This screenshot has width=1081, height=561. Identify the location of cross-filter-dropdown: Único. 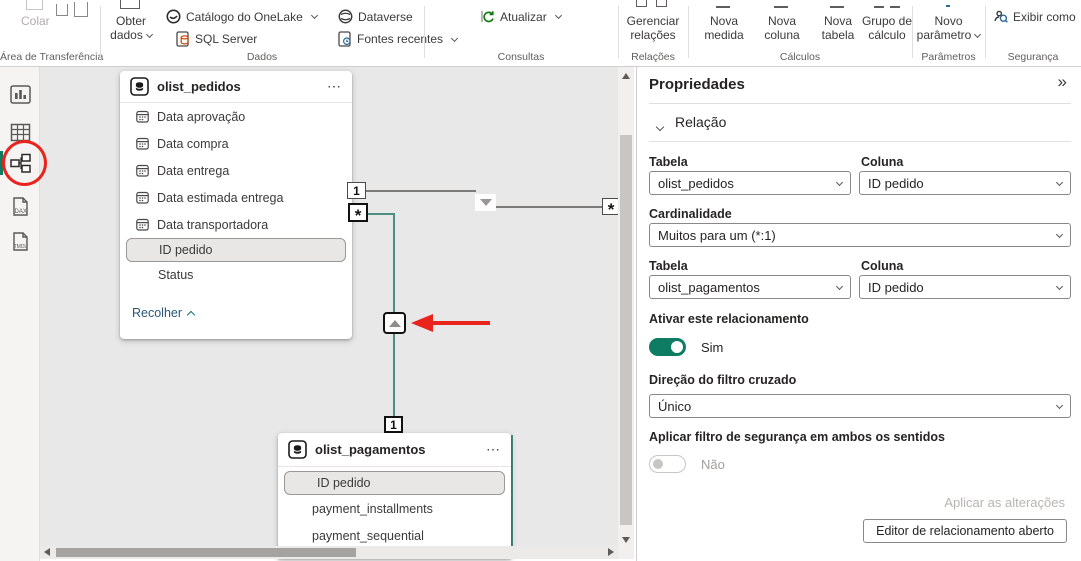
(860, 406).